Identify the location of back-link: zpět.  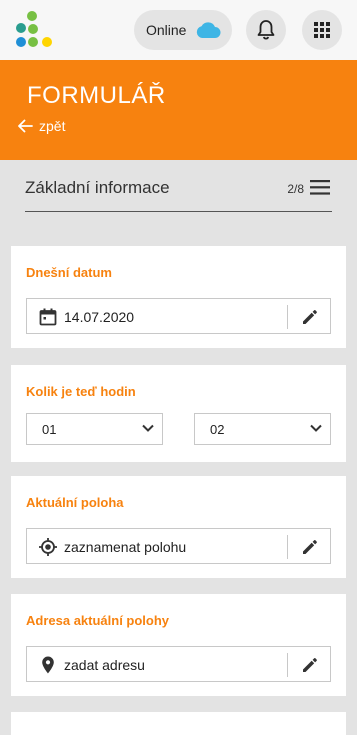
(41, 126).